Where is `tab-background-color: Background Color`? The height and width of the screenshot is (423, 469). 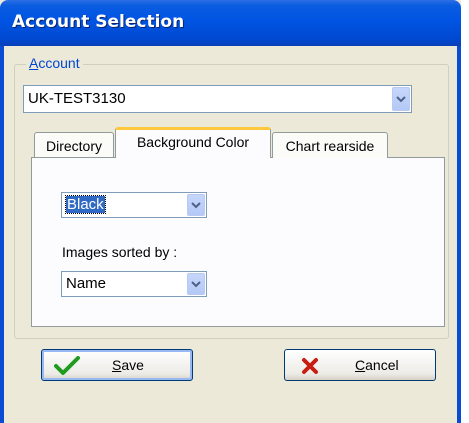 tab-background-color: Background Color is located at coordinates (193, 142).